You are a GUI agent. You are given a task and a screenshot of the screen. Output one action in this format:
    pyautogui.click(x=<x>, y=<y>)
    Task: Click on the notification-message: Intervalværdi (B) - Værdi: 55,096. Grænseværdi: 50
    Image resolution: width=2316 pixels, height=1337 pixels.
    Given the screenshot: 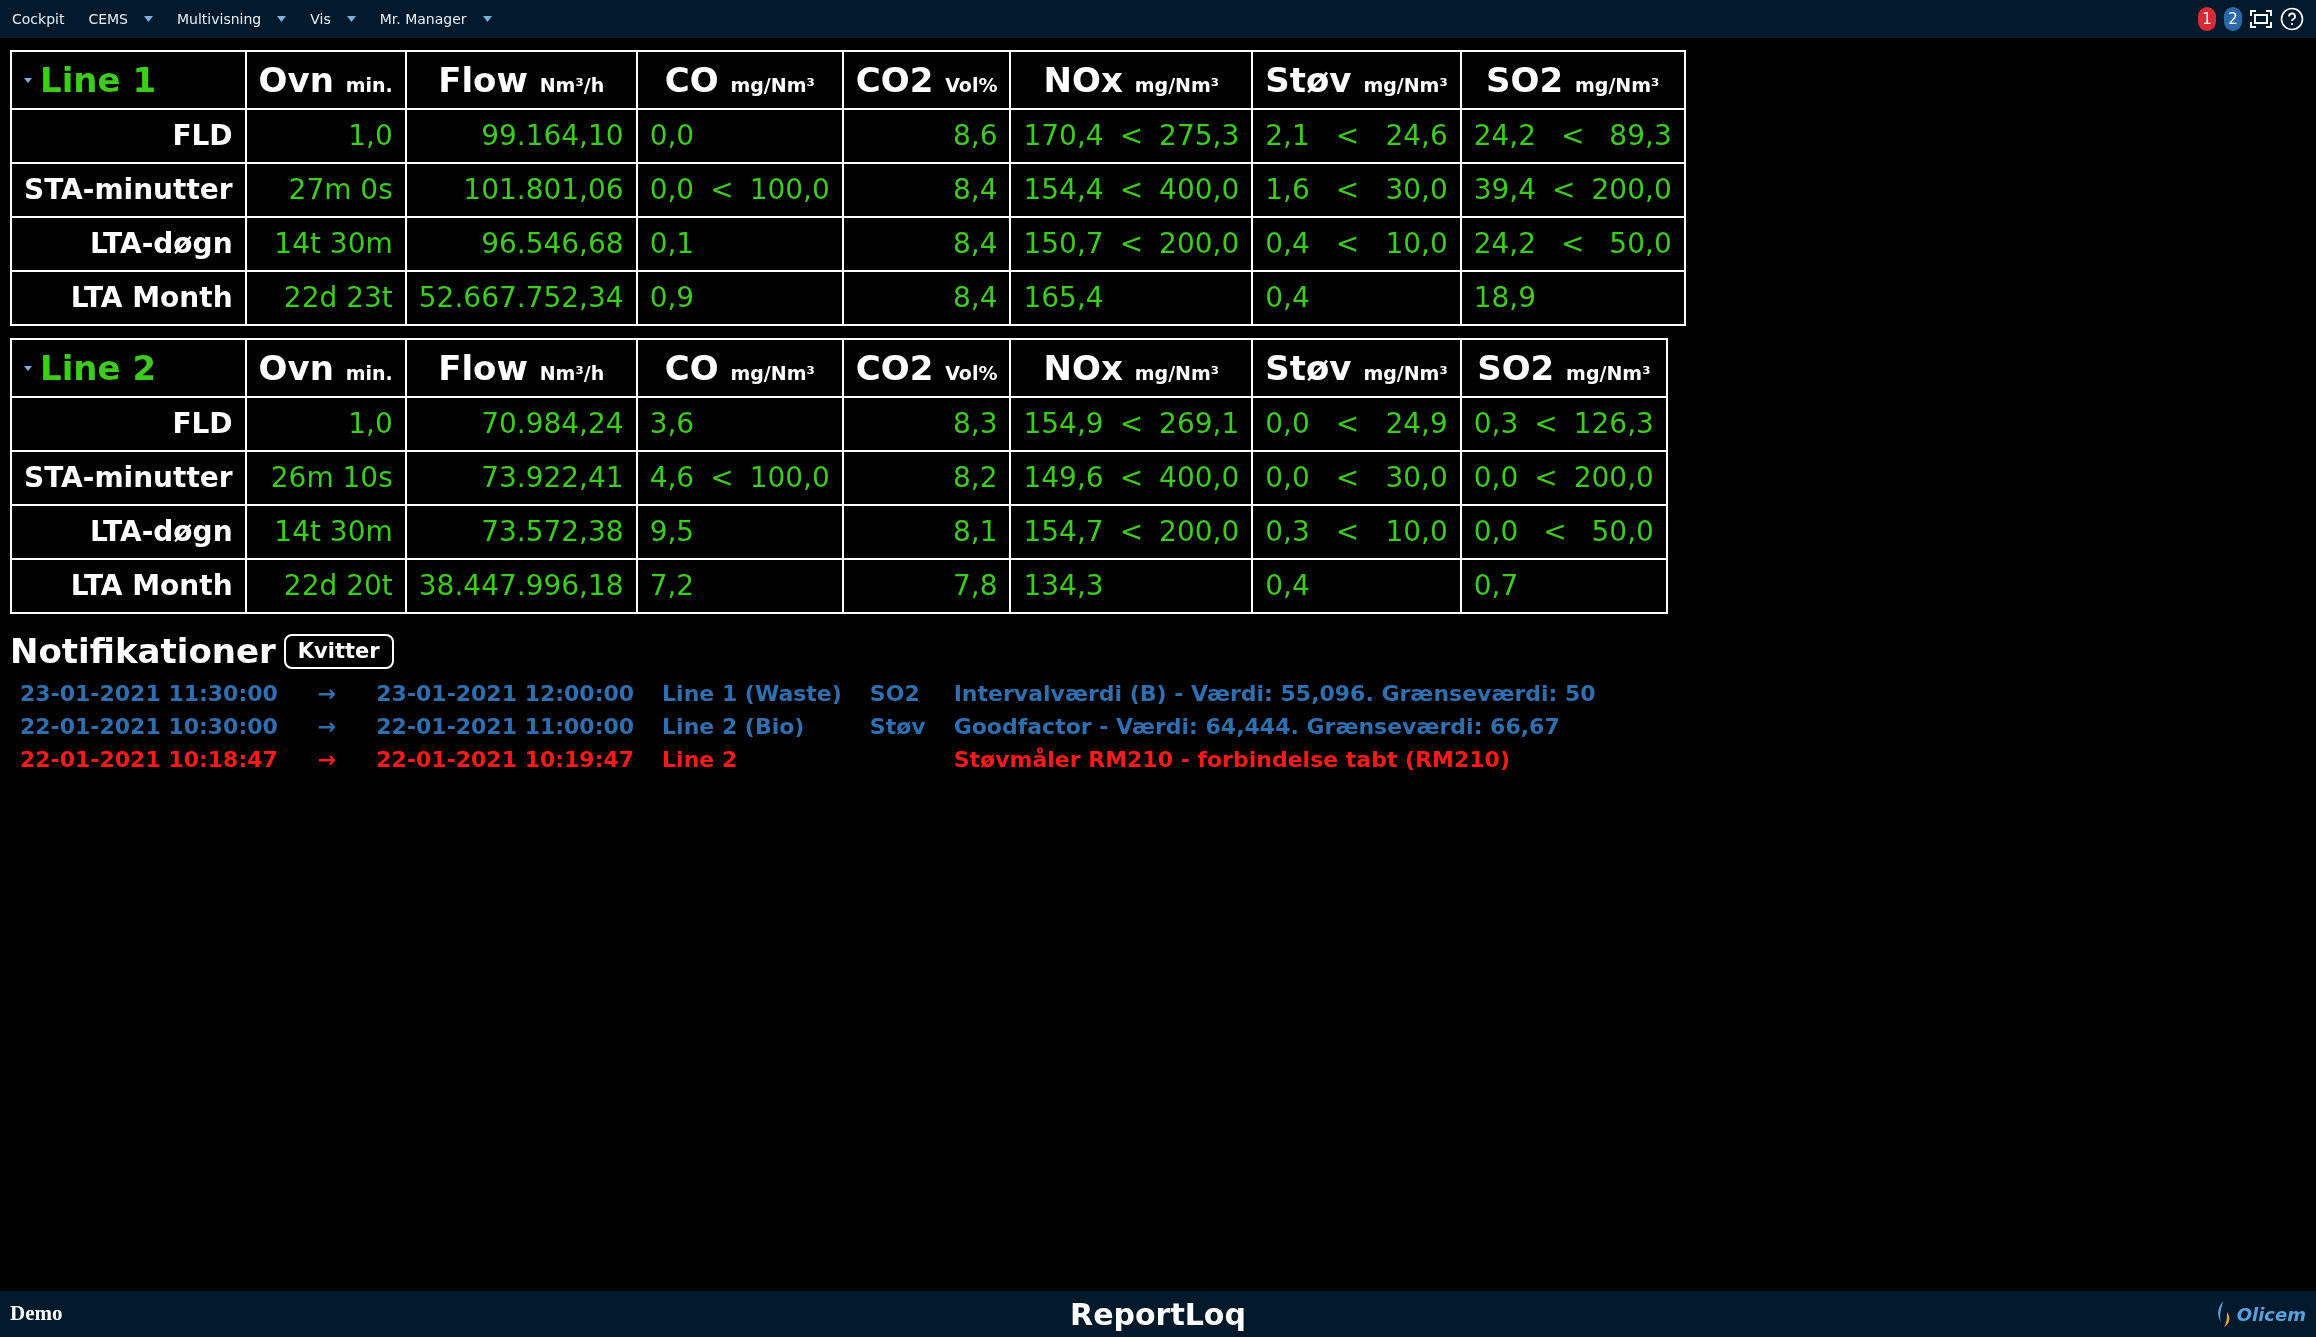 What is the action you would take?
    pyautogui.click(x=1274, y=694)
    